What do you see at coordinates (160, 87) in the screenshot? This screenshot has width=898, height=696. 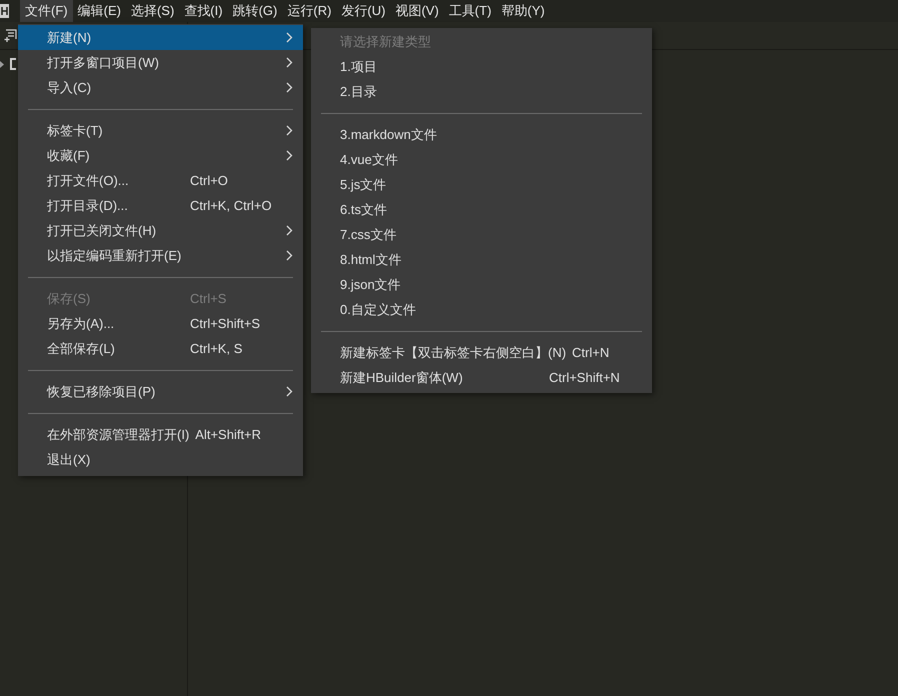 I see `menu-item: 导入(C)` at bounding box center [160, 87].